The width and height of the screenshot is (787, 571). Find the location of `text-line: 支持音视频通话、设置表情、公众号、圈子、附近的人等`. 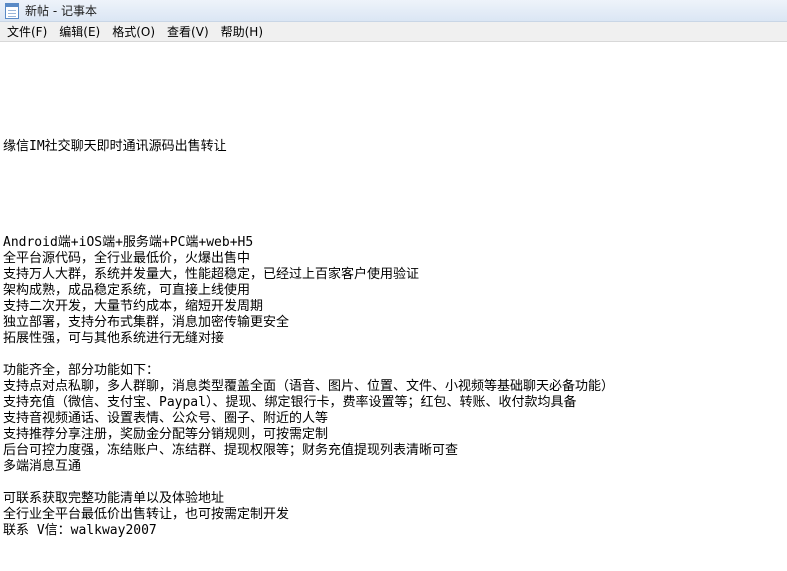

text-line: 支持音视频通话、设置表情、公众号、圈子、附近的人等 is located at coordinates (166, 418).